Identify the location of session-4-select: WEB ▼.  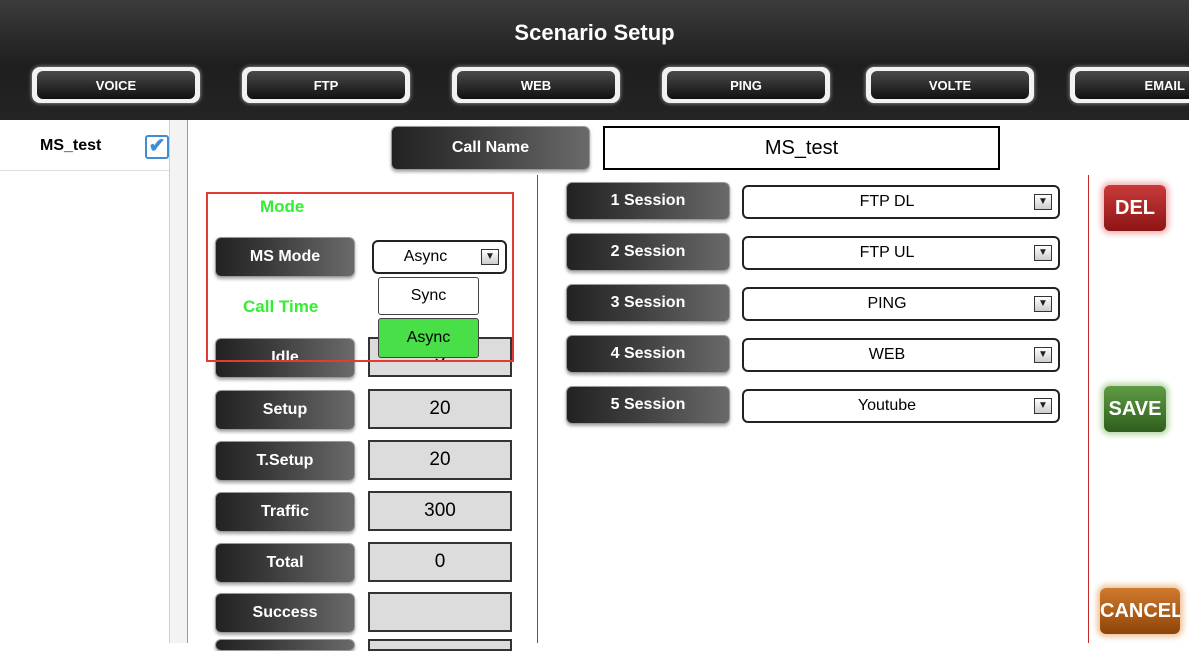
(901, 355).